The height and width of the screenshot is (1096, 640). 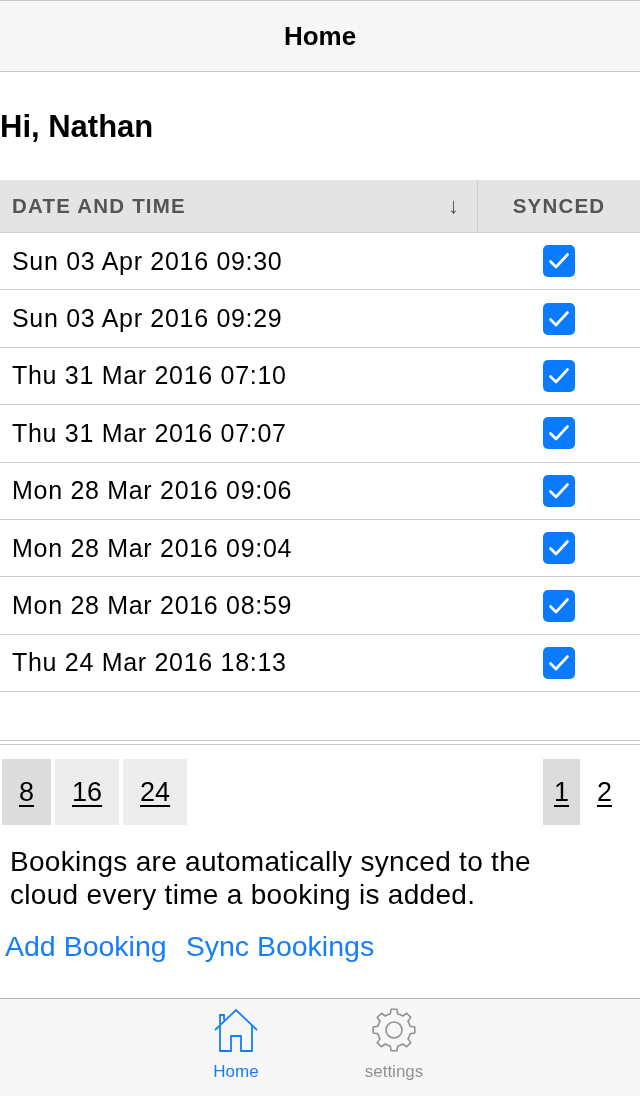 I want to click on page-size-button: 16, so click(x=87, y=792).